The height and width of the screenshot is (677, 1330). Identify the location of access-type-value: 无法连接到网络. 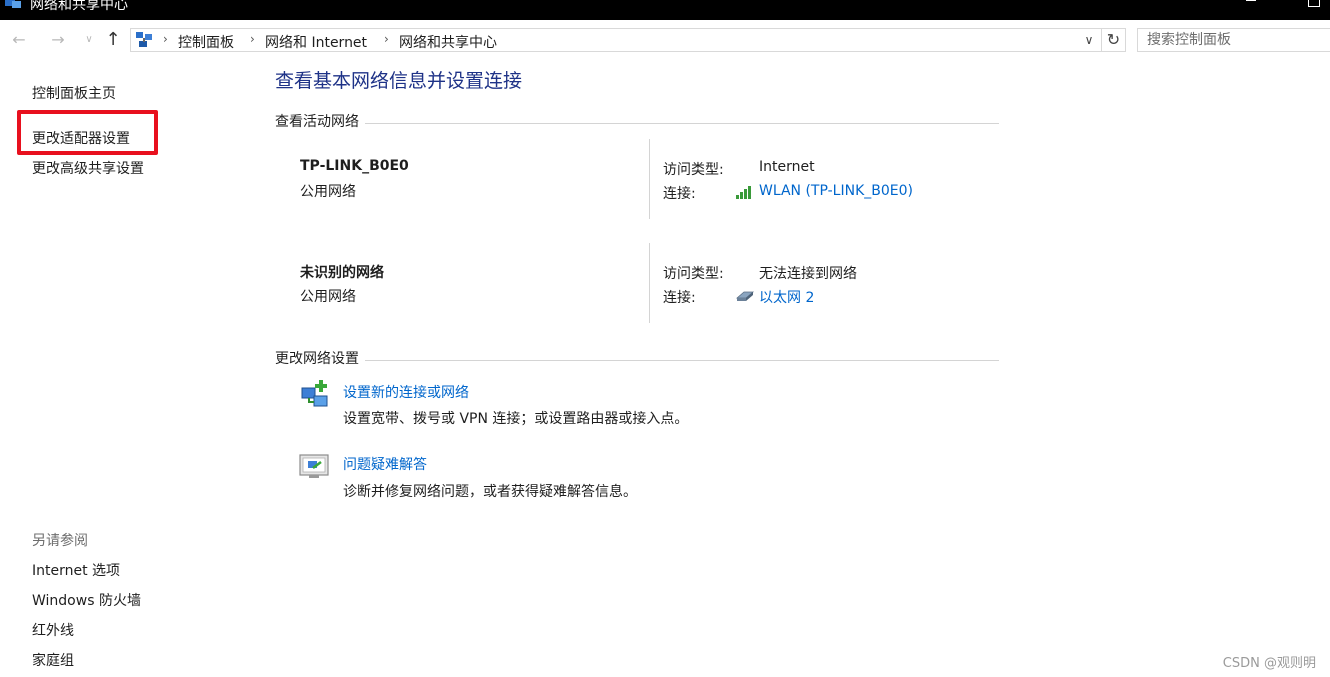
(808, 274).